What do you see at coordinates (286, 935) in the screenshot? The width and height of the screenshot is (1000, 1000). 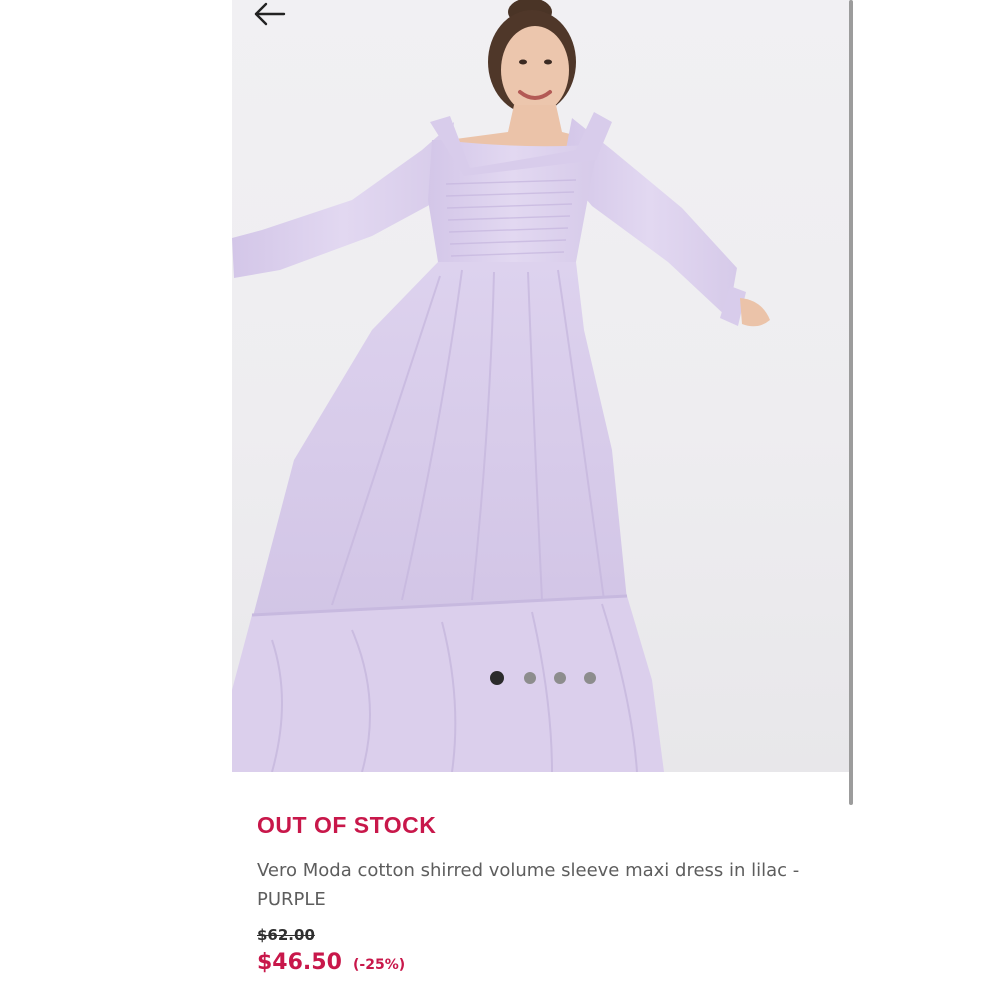 I see `original-price: $62.00` at bounding box center [286, 935].